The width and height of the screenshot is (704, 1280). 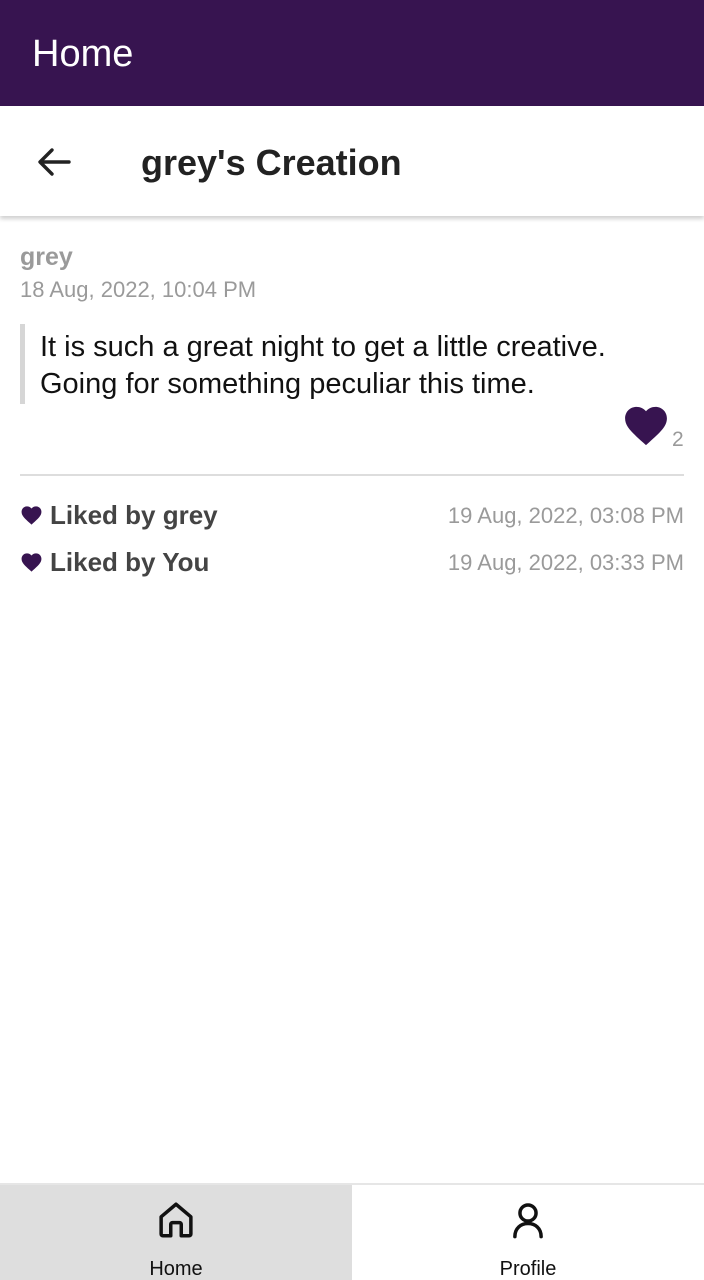 What do you see at coordinates (134, 515) in the screenshot?
I see `like-label: Liked by grey` at bounding box center [134, 515].